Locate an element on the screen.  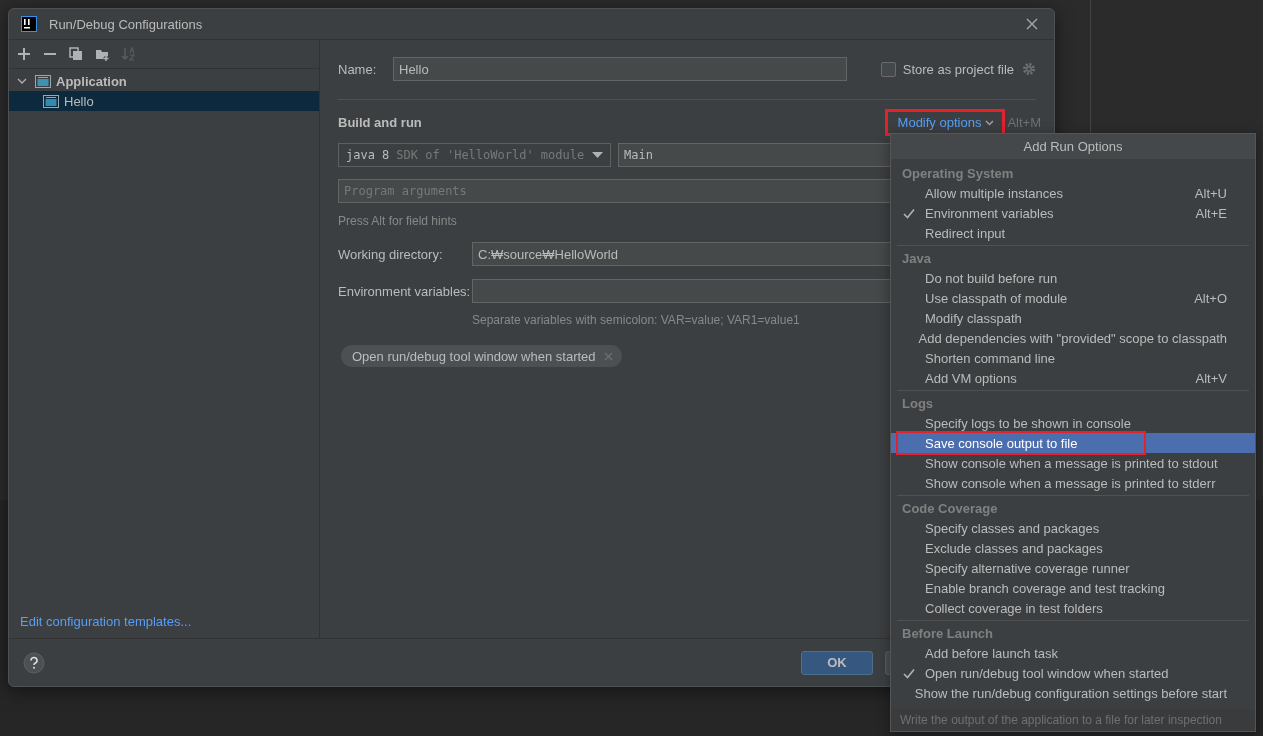
hint-text: Press Alt for field hints is located at coordinates (397, 221).